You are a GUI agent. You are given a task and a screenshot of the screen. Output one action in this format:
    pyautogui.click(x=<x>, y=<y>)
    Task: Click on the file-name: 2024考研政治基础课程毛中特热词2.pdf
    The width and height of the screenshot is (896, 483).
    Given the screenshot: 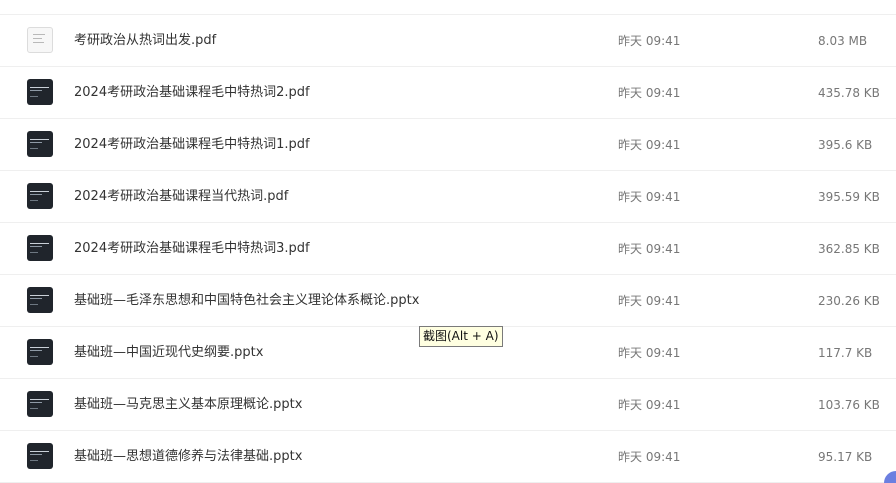 What is the action you would take?
    pyautogui.click(x=192, y=93)
    